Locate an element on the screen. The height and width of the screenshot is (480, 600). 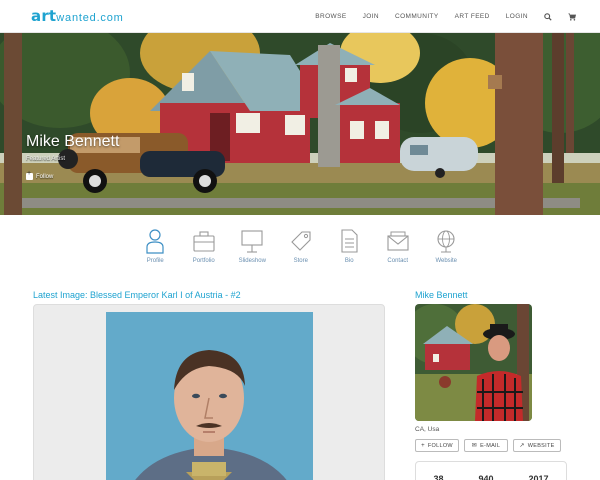
hero-follow-button: Follow is located at coordinates (40, 175).